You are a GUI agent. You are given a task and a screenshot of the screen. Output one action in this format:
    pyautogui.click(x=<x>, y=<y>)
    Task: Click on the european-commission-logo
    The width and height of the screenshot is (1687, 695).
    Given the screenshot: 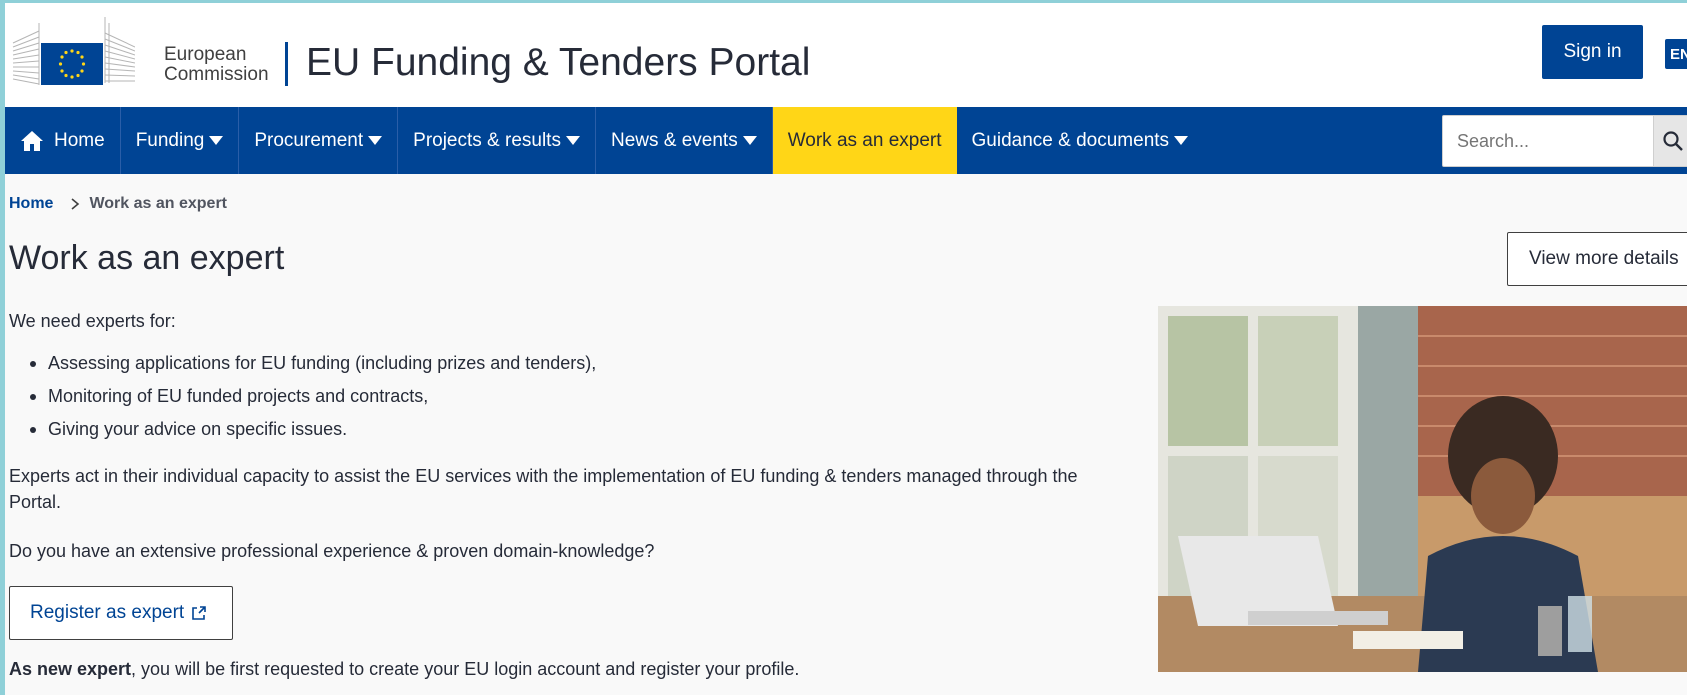 What is the action you would take?
    pyautogui.click(x=73, y=51)
    